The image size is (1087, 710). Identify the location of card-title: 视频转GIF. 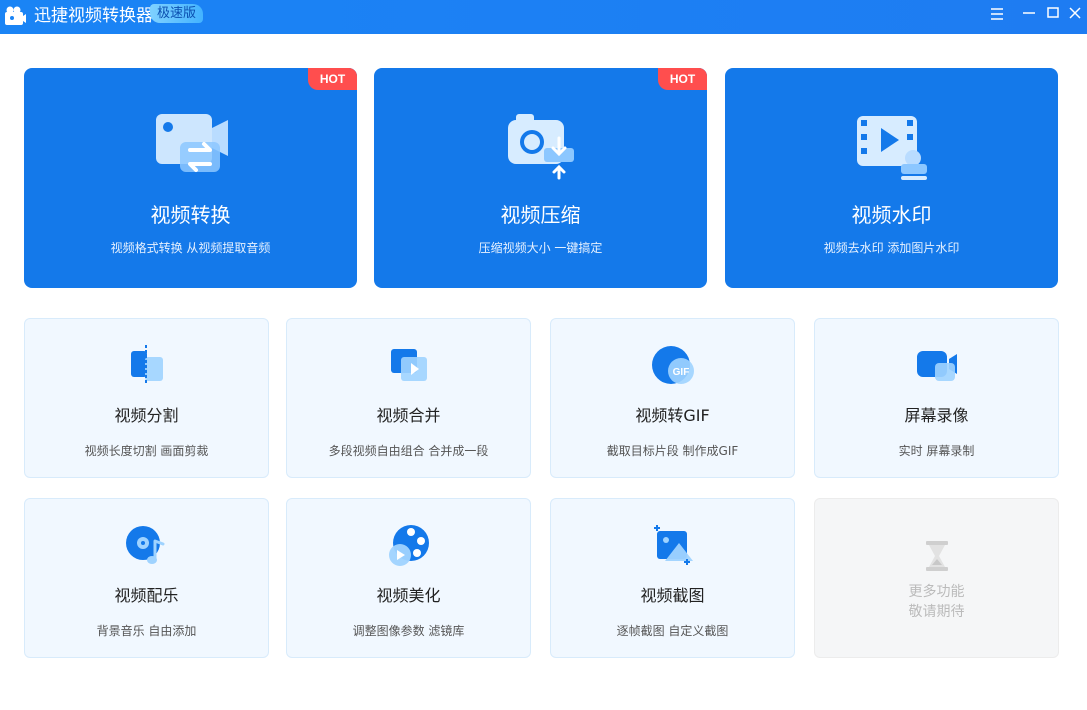
(672, 415).